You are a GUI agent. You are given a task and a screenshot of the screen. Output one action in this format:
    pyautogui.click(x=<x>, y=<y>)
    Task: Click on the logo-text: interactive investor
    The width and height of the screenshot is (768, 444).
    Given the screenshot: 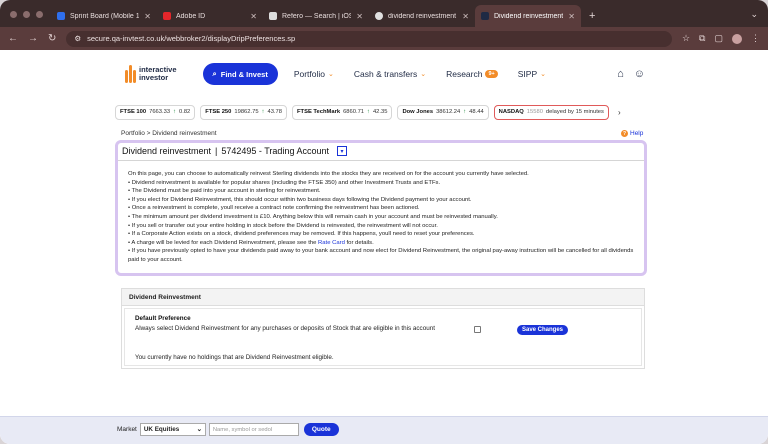 What is the action you would take?
    pyautogui.click(x=158, y=73)
    